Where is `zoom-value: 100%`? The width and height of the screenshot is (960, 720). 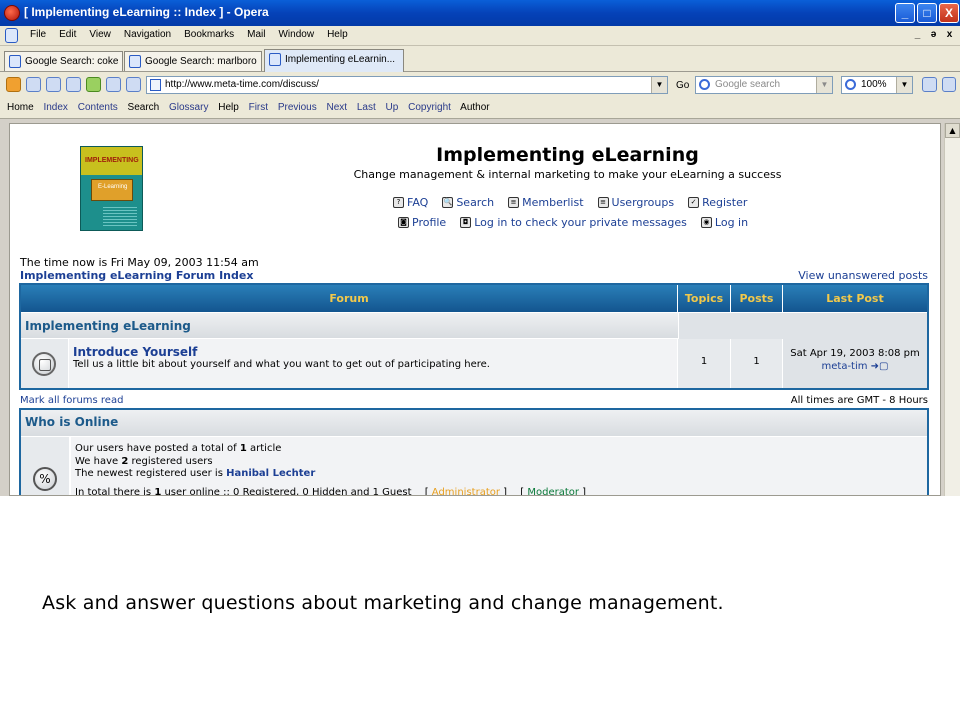
zoom-value: 100% is located at coordinates (874, 84).